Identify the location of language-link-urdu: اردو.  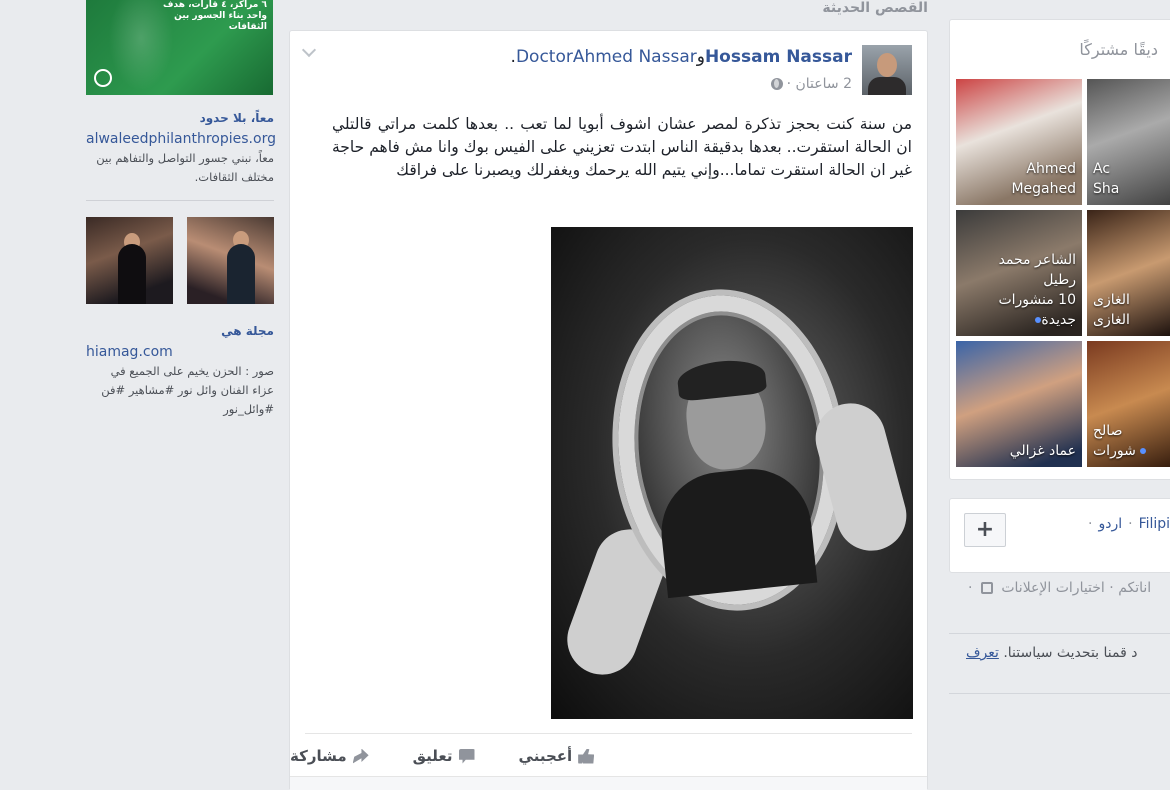
(1110, 524).